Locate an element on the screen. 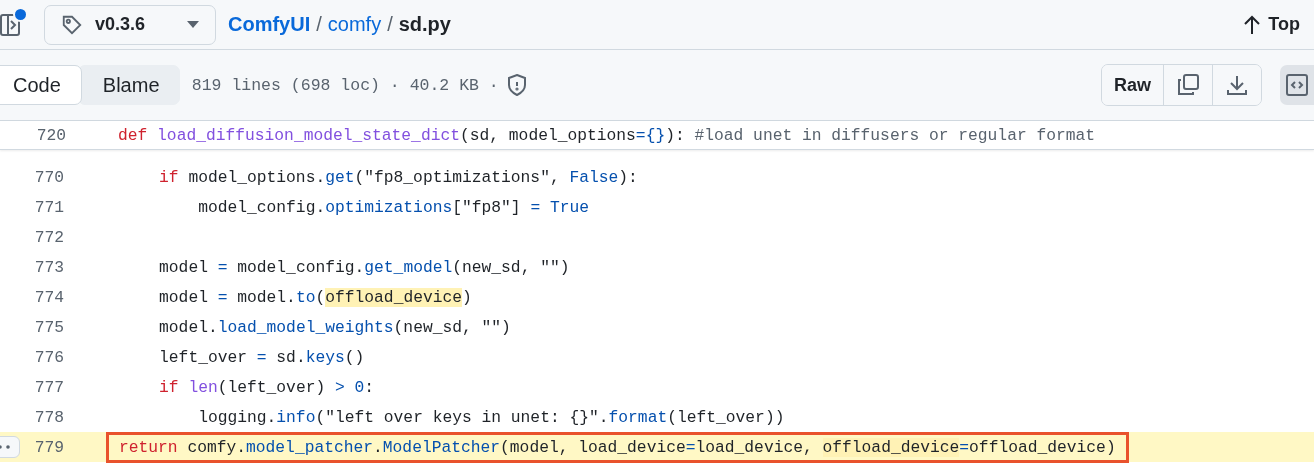 The height and width of the screenshot is (471, 1314). code-line: model = model.to(offload_device) is located at coordinates (315, 297).